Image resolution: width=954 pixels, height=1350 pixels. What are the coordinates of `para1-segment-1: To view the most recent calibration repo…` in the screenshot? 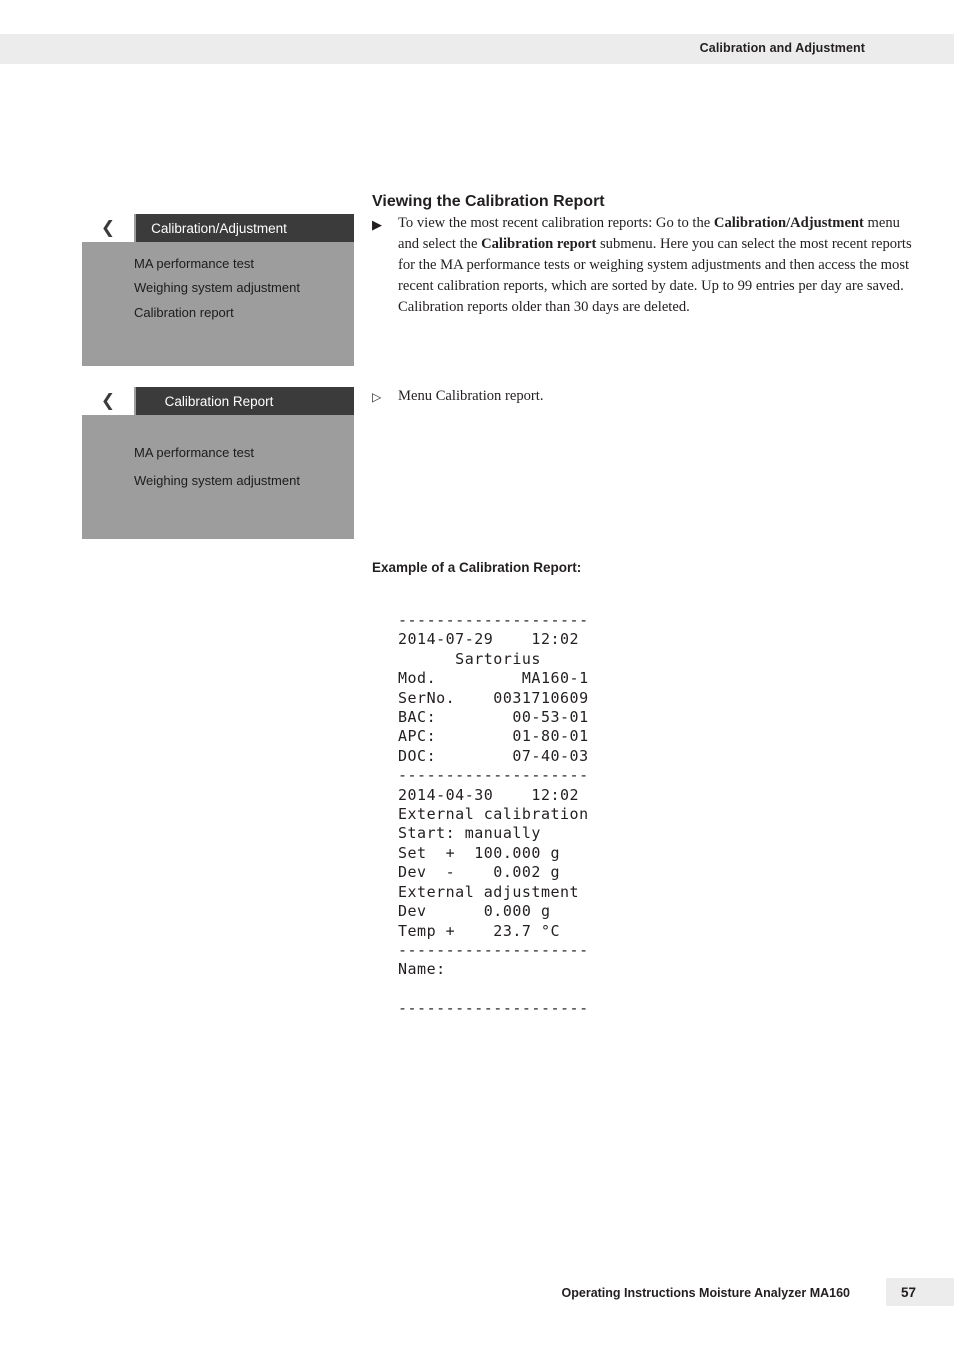 It's located at (556, 223).